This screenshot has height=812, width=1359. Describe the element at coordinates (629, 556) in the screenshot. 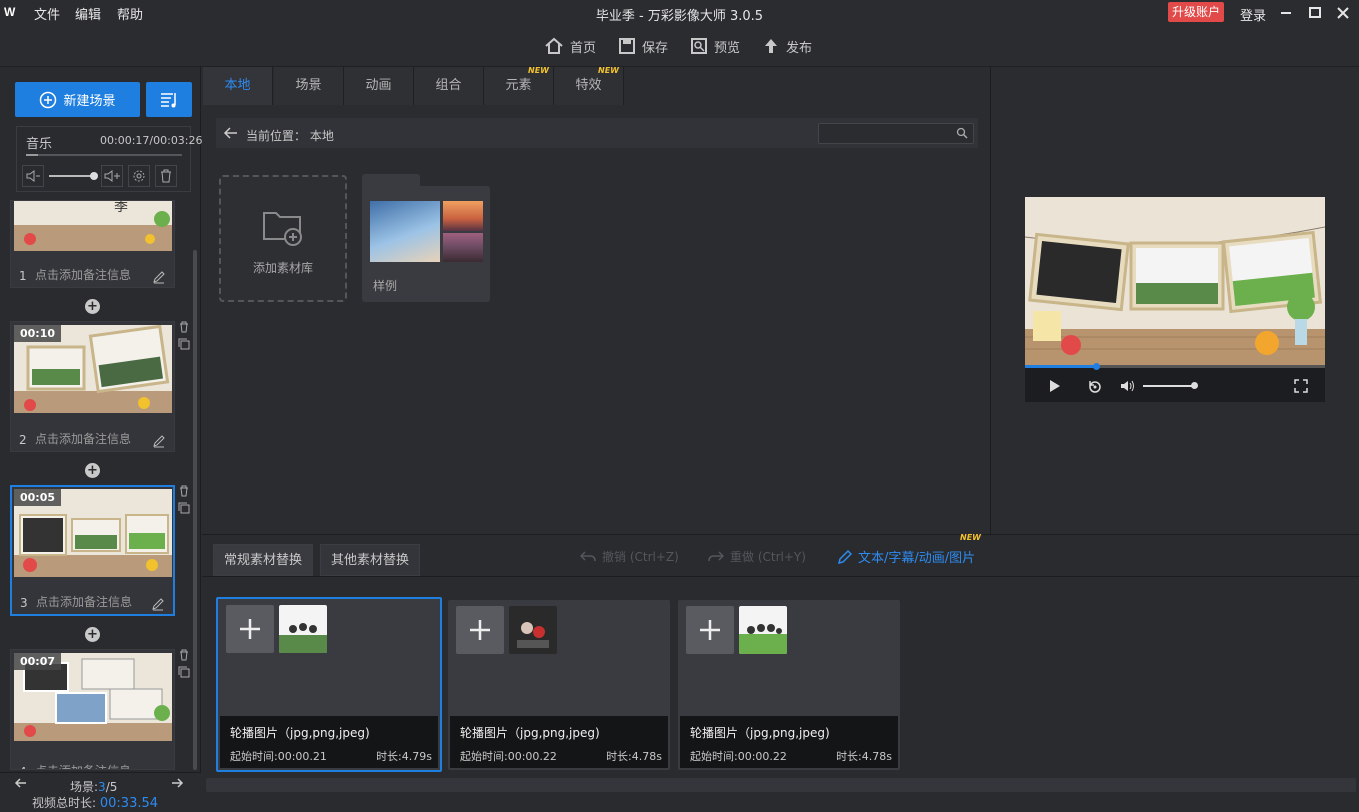

I see `undo-button: 撤销 (Ctrl+Z)` at that location.